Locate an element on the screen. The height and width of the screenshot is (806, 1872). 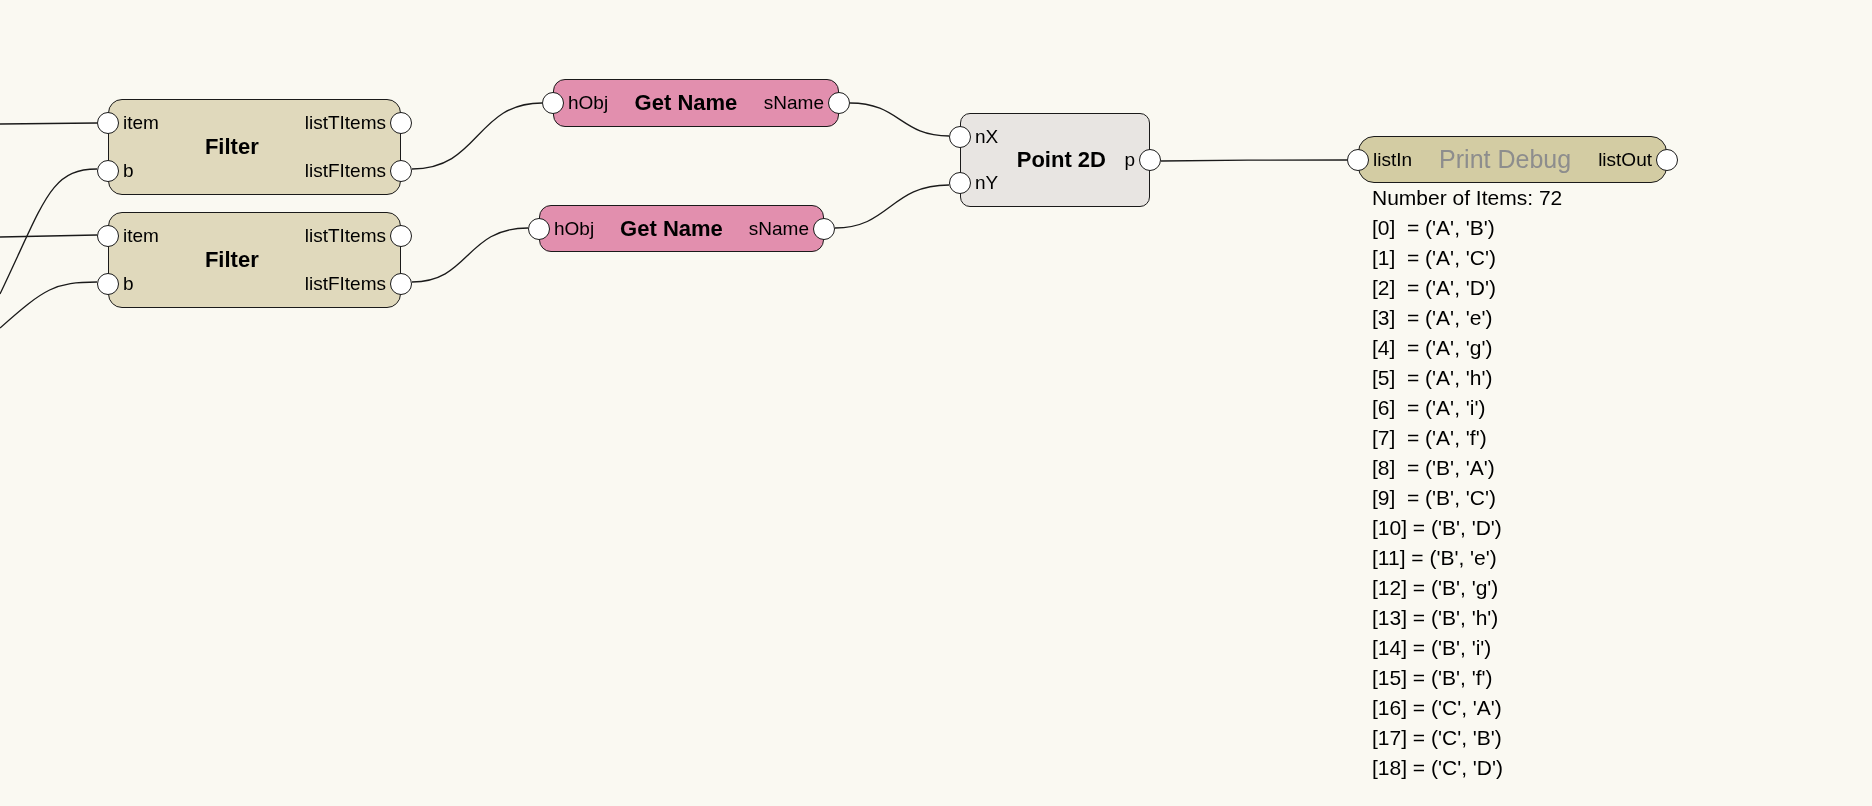
debug-output-line: [1] = ('A', 'C') is located at coordinates (1434, 258).